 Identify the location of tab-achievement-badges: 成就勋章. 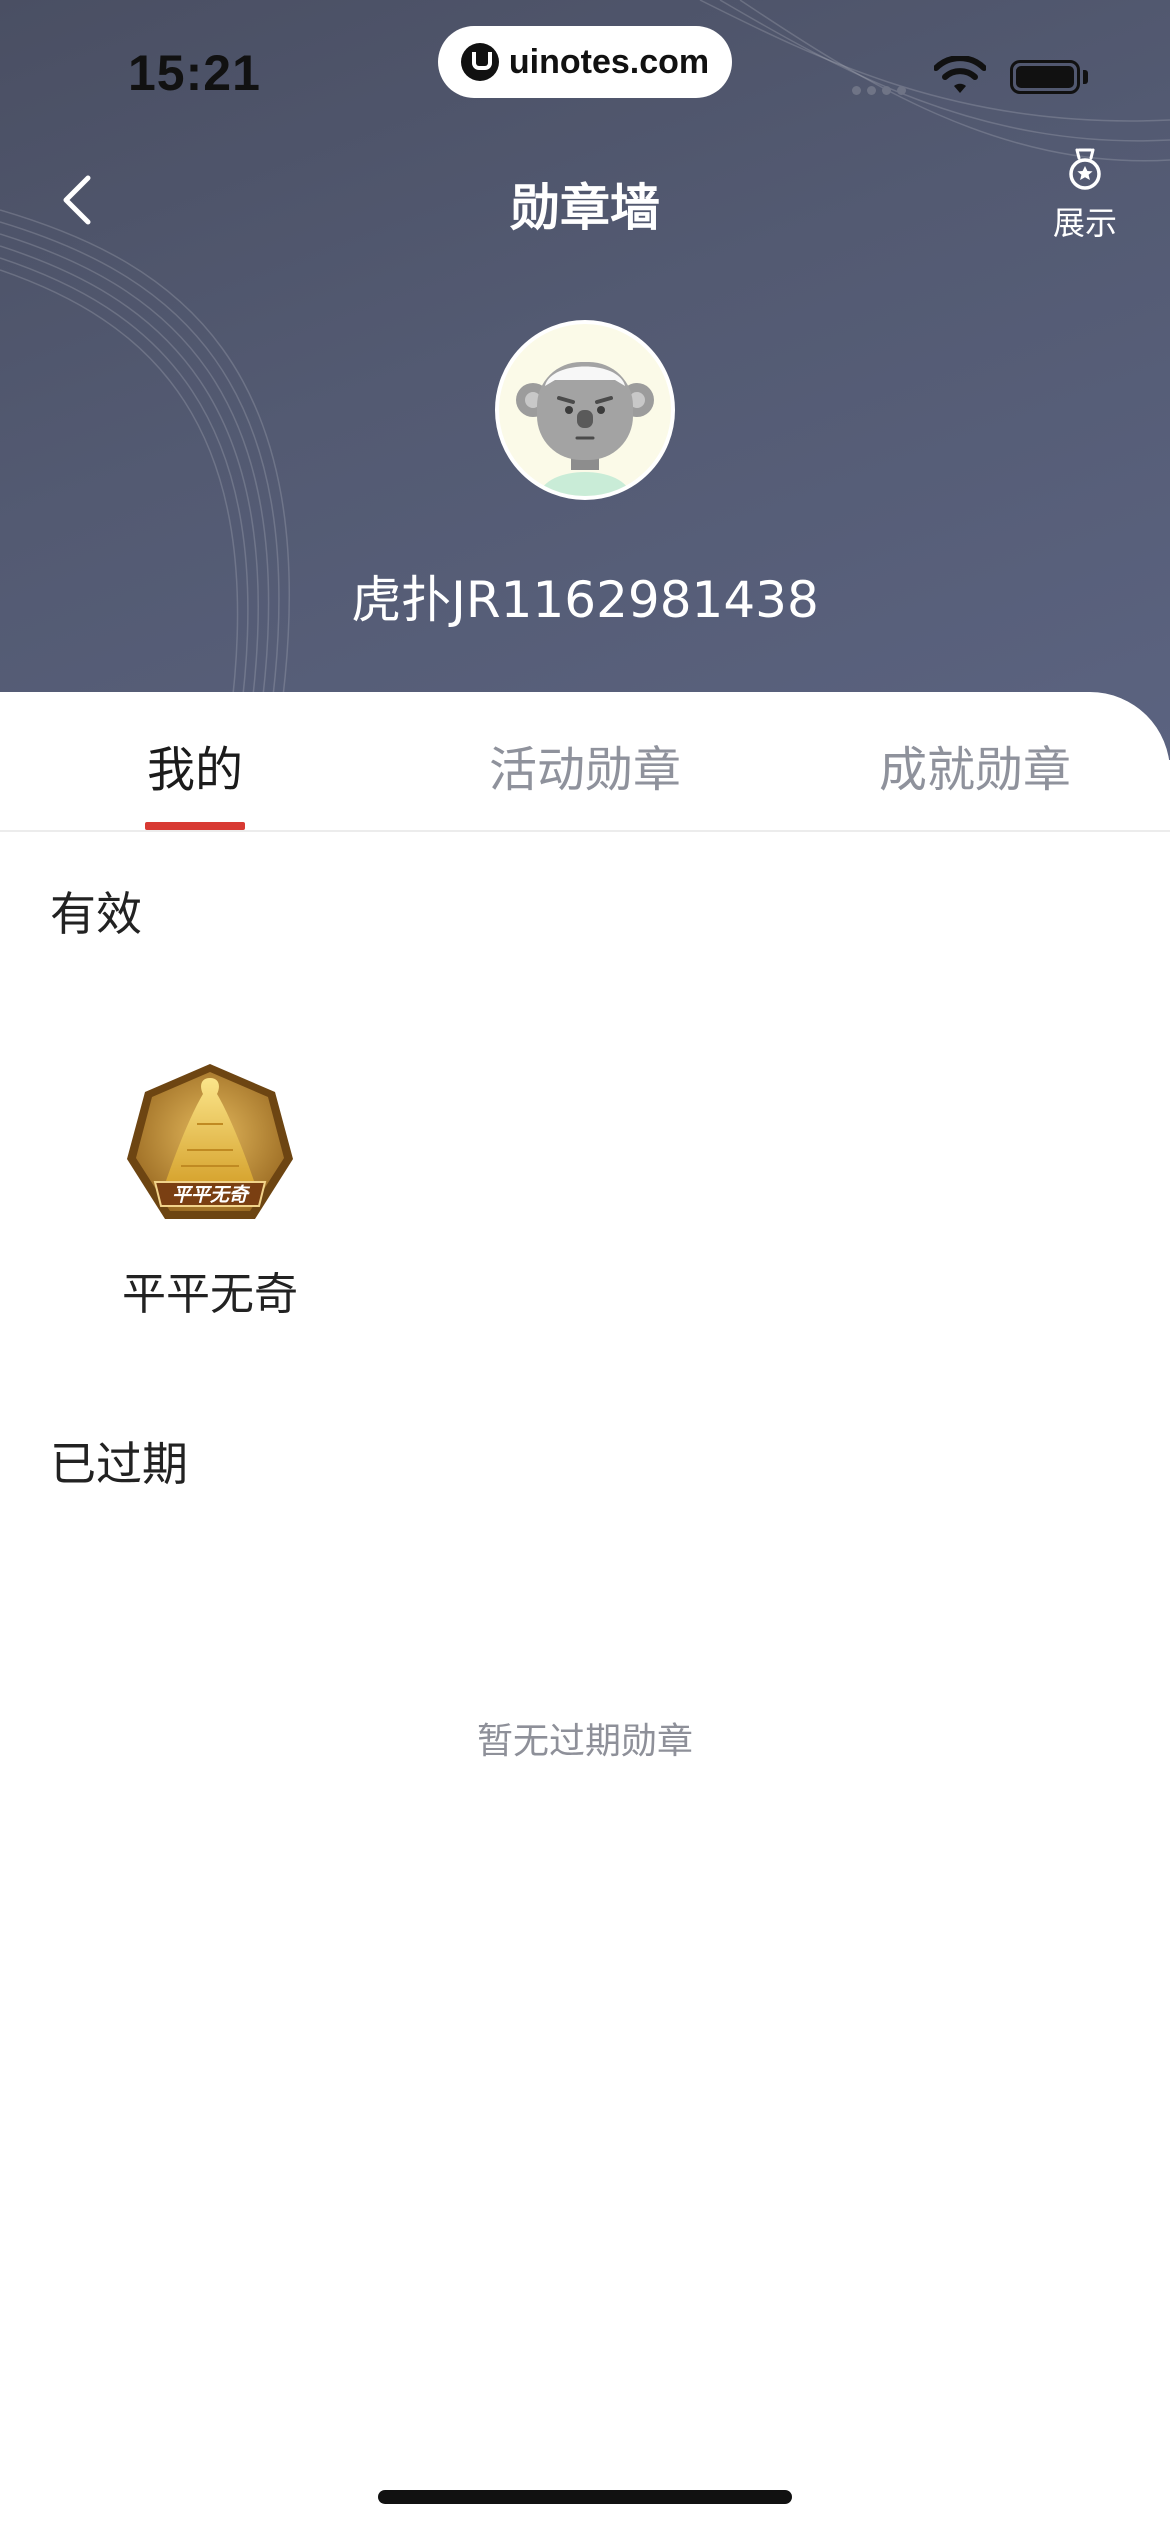
(975, 765).